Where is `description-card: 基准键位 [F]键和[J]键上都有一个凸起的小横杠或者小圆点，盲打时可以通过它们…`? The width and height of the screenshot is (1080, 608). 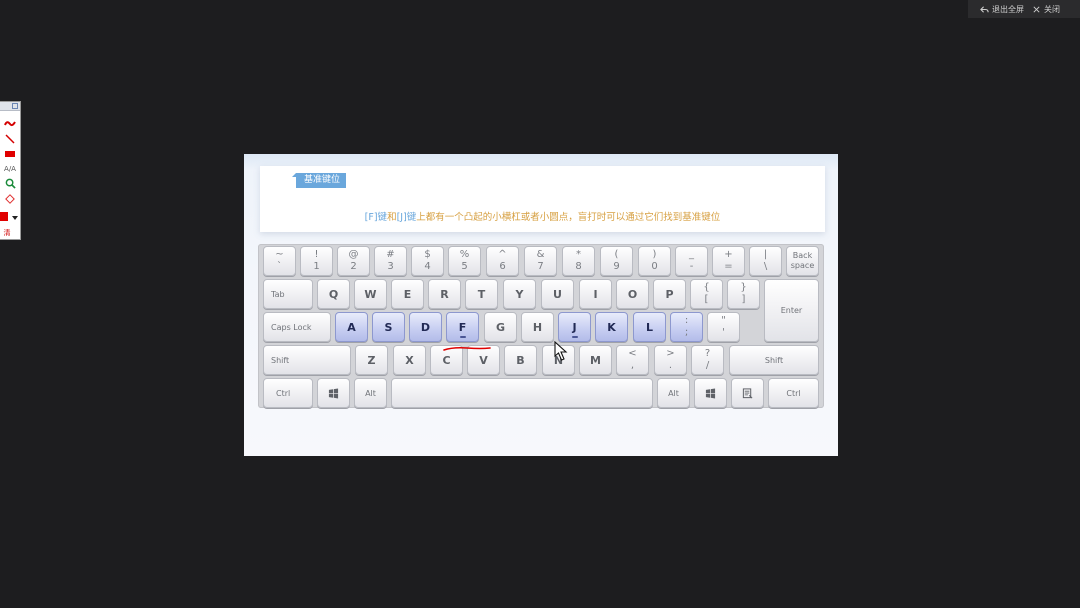
description-card: 基准键位 [F]键和[J]键上都有一个凸起的小横杠或者小圆点，盲打时可以通过它们… is located at coordinates (542, 199).